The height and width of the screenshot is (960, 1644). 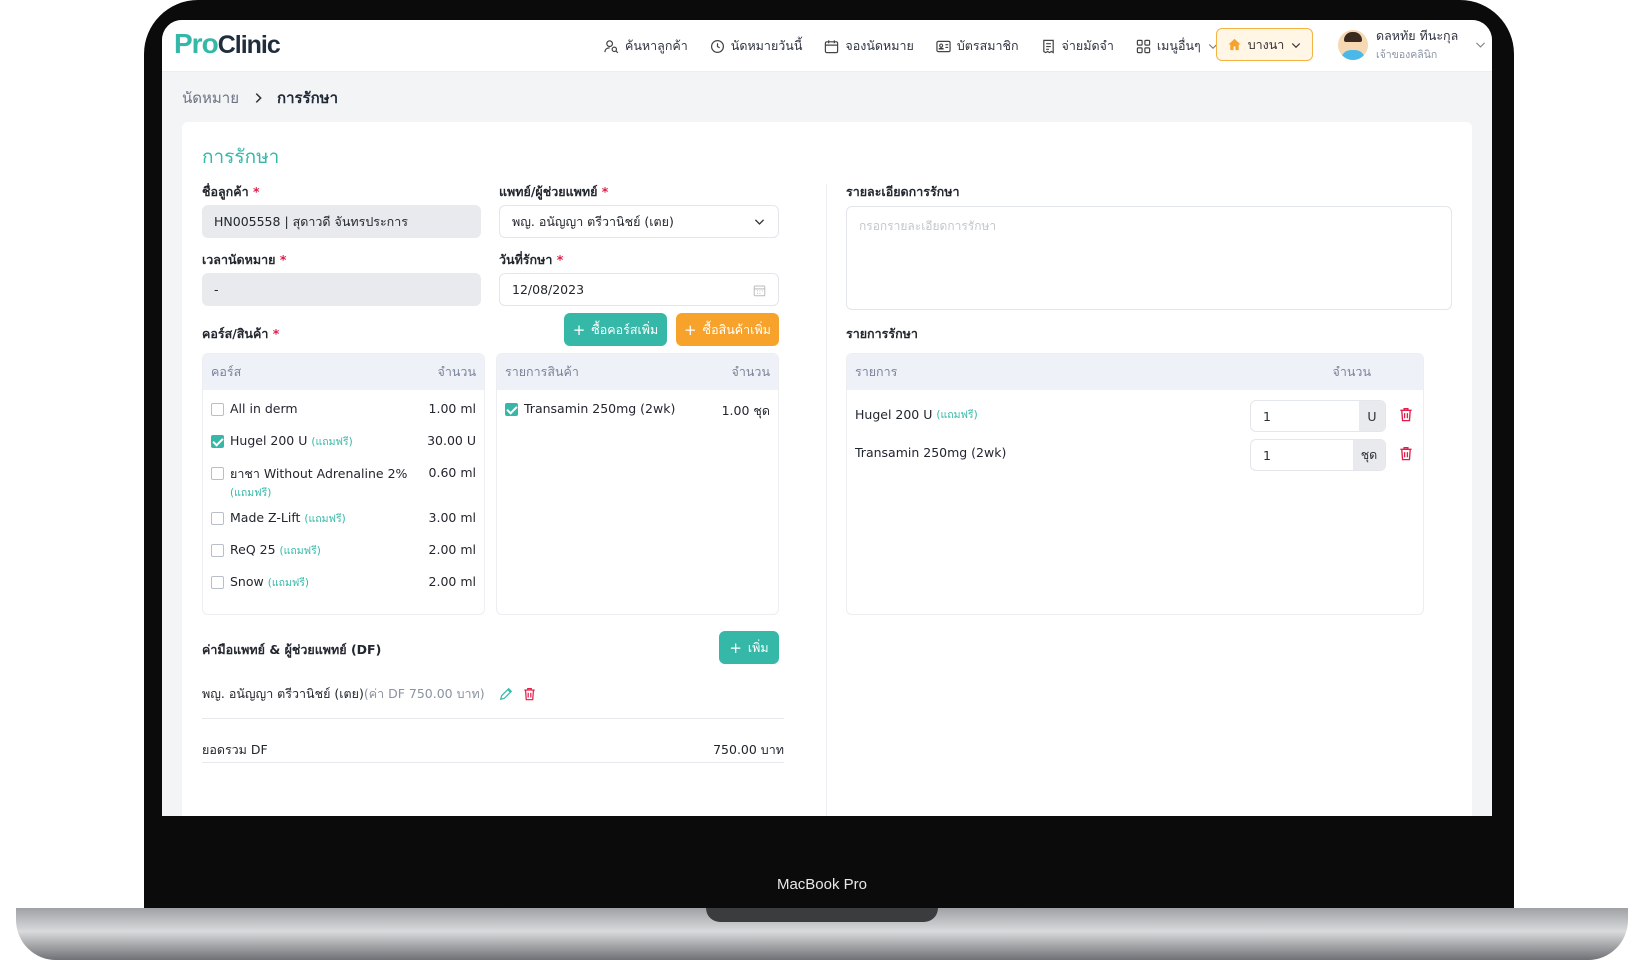 What do you see at coordinates (292, 649) in the screenshot?
I see `df-label: ค่ามือแพทย์ & ผู้ช่วยแพทย์ (DF)` at bounding box center [292, 649].